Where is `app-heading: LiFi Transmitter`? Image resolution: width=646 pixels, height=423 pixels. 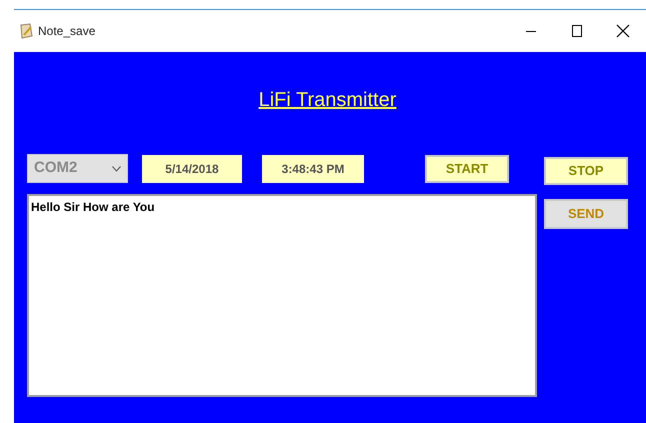
app-heading: LiFi Transmitter is located at coordinates (327, 100).